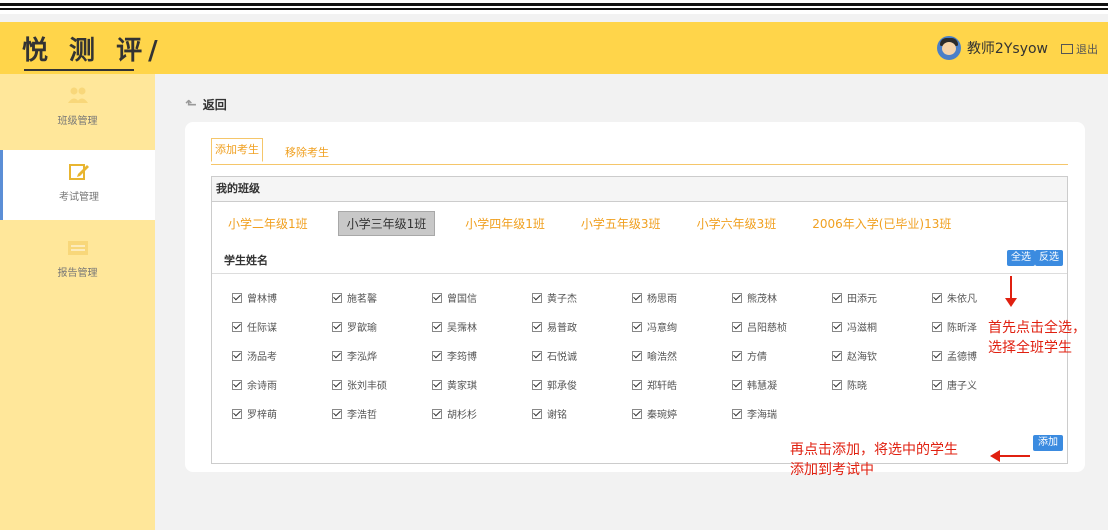  What do you see at coordinates (754, 297) in the screenshot?
I see `student-checkbox: 熊茂林` at bounding box center [754, 297].